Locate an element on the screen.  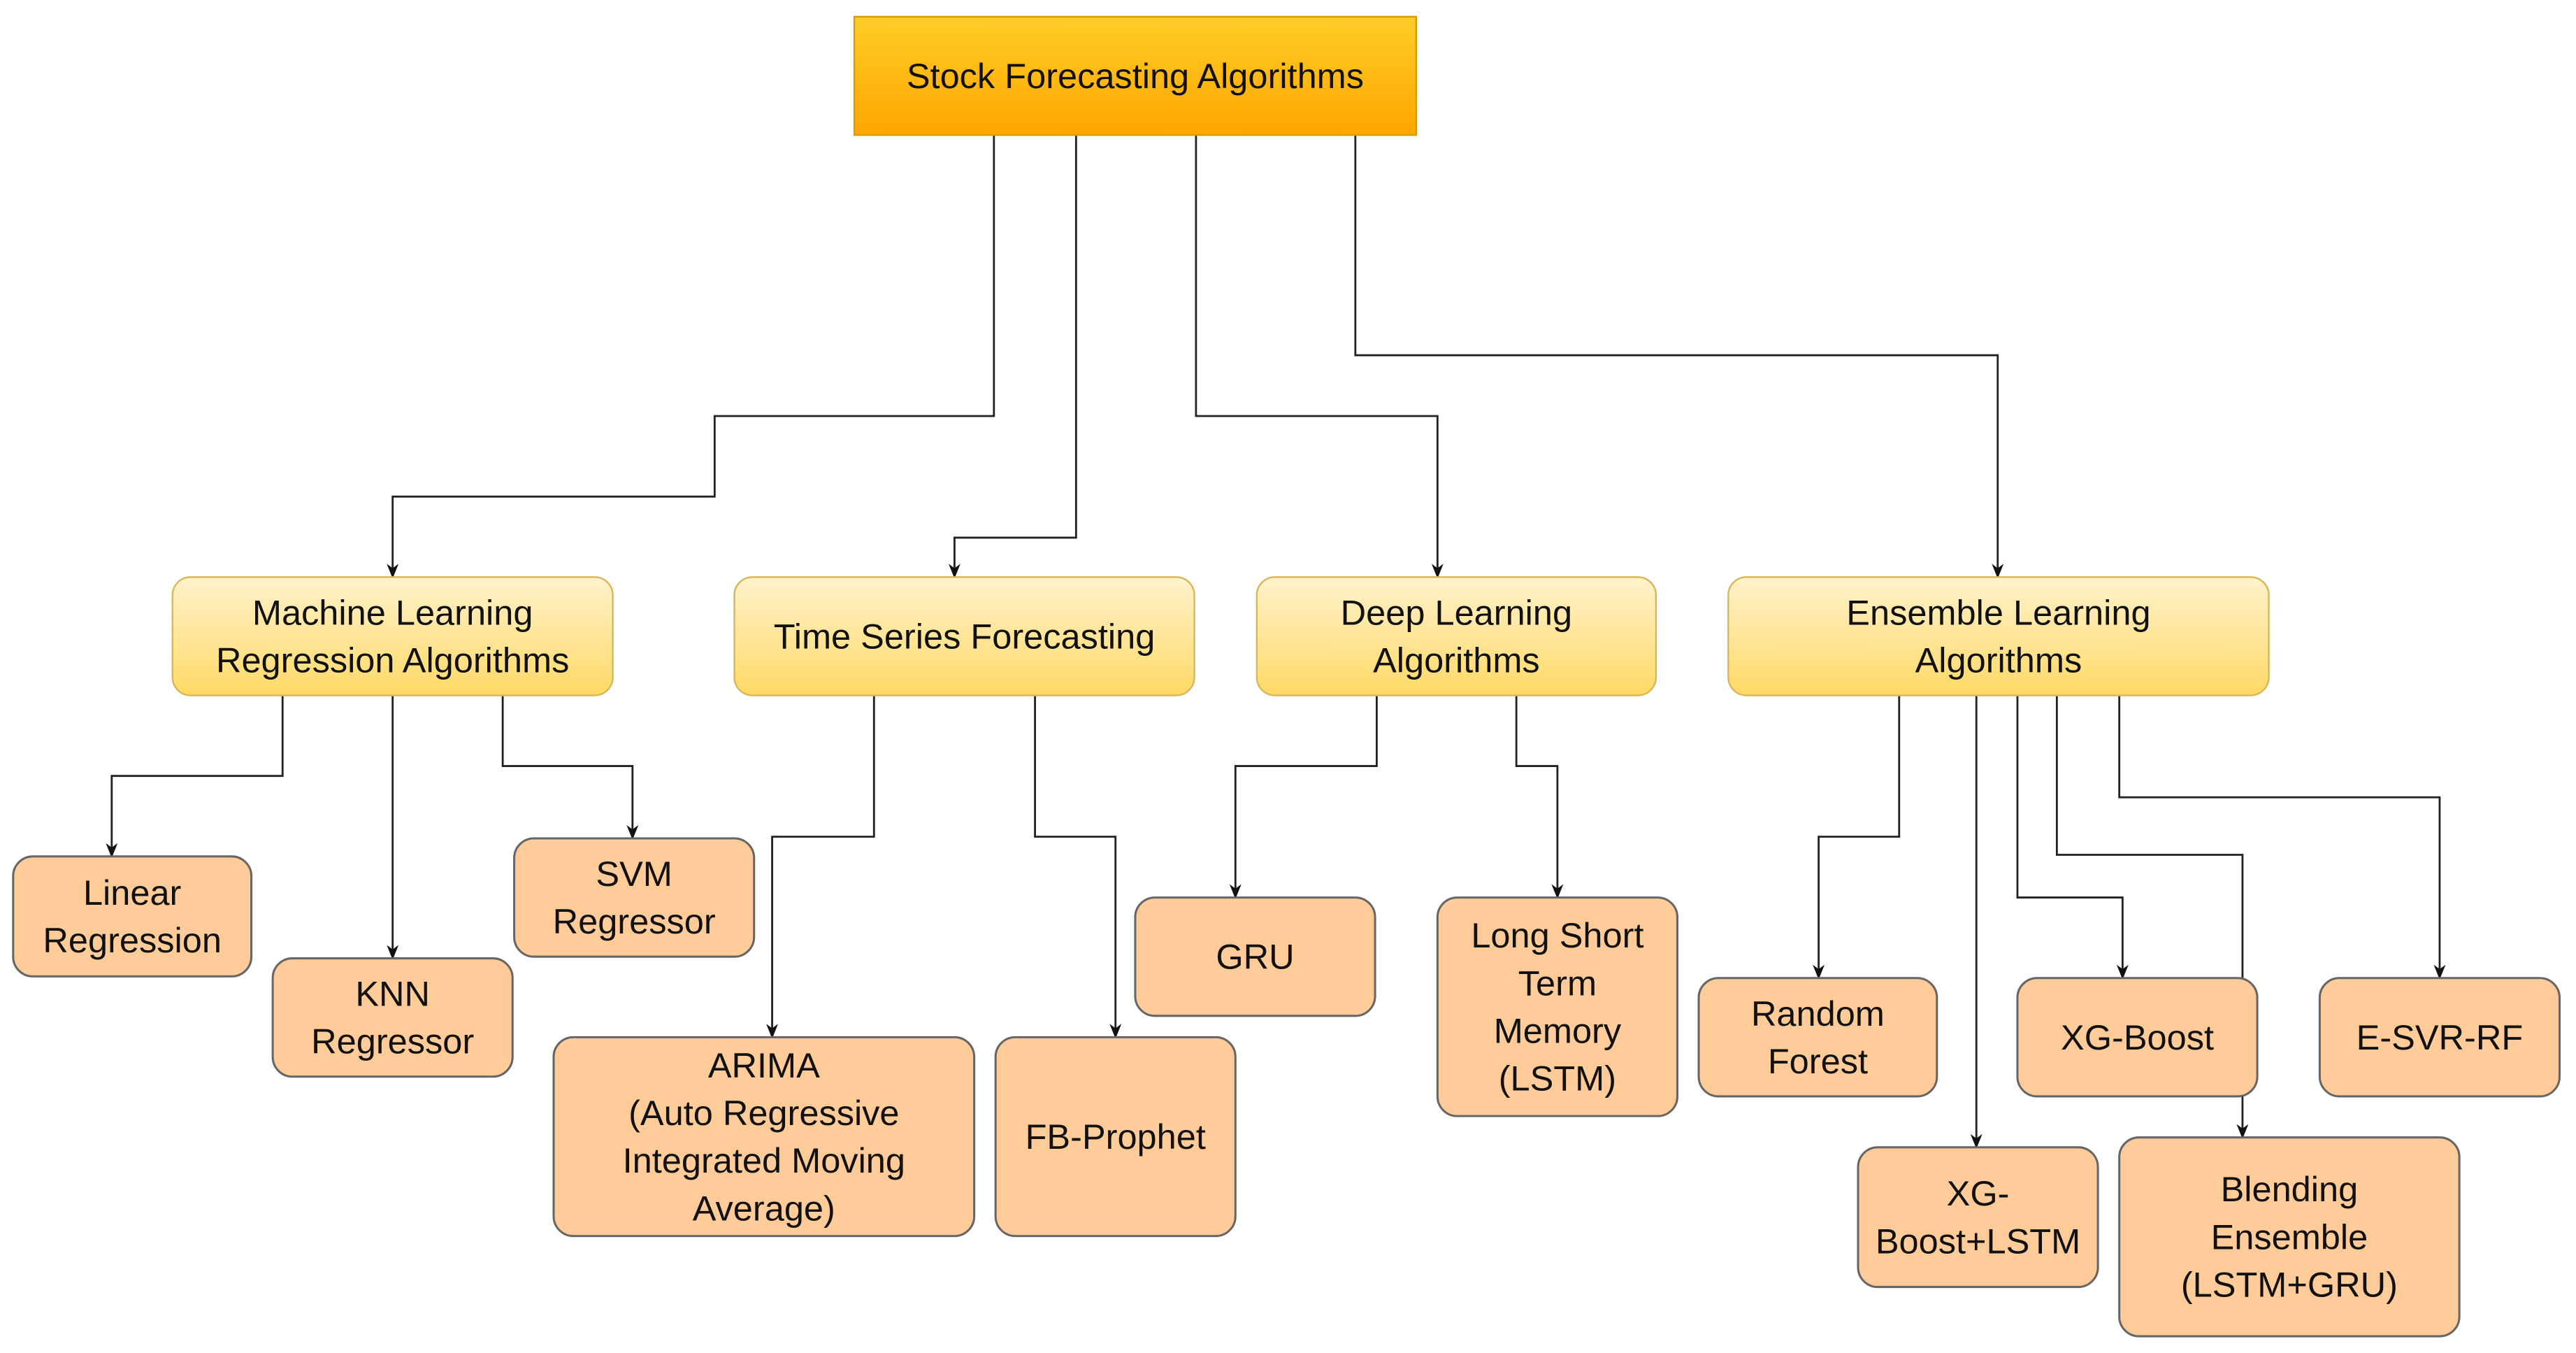
algorithm-node-label: Blending is located at coordinates (2290, 1189).